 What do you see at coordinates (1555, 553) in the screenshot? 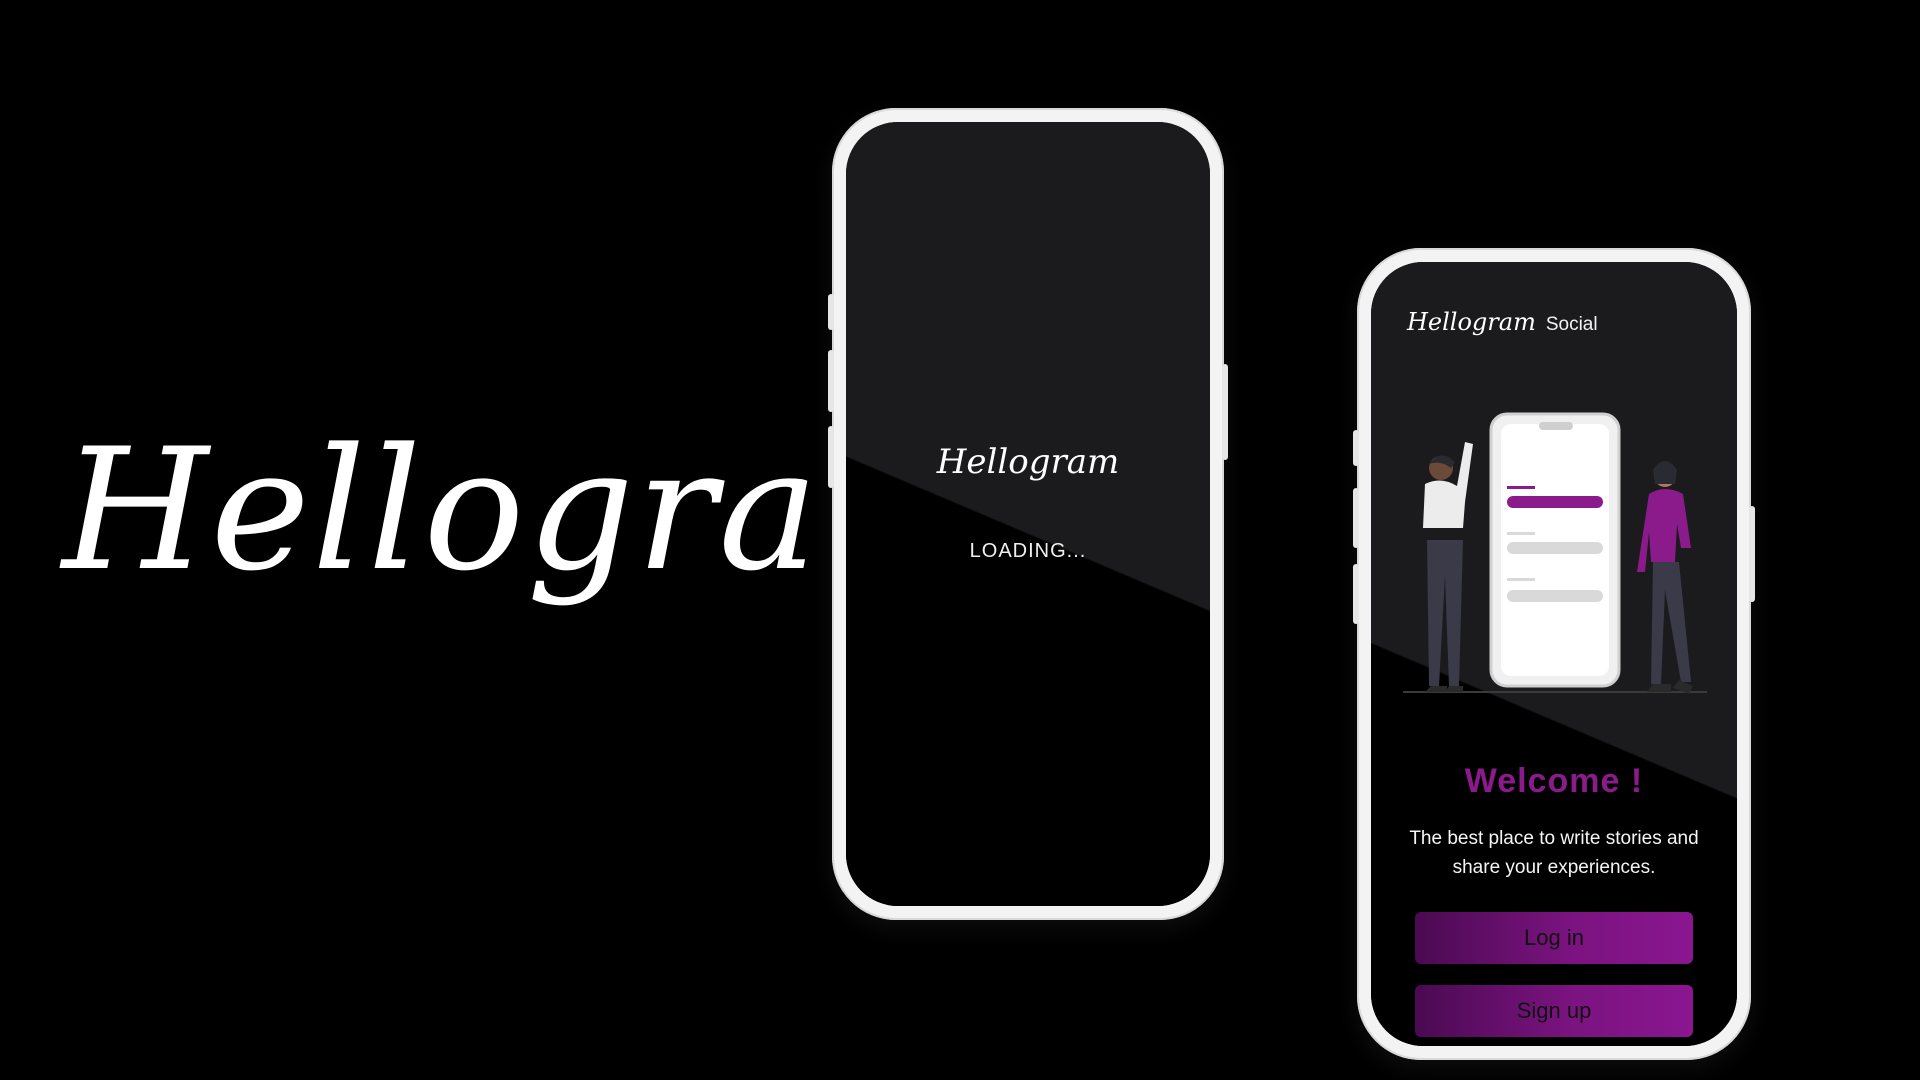
I see `illustration-people-with-phone-icon` at bounding box center [1555, 553].